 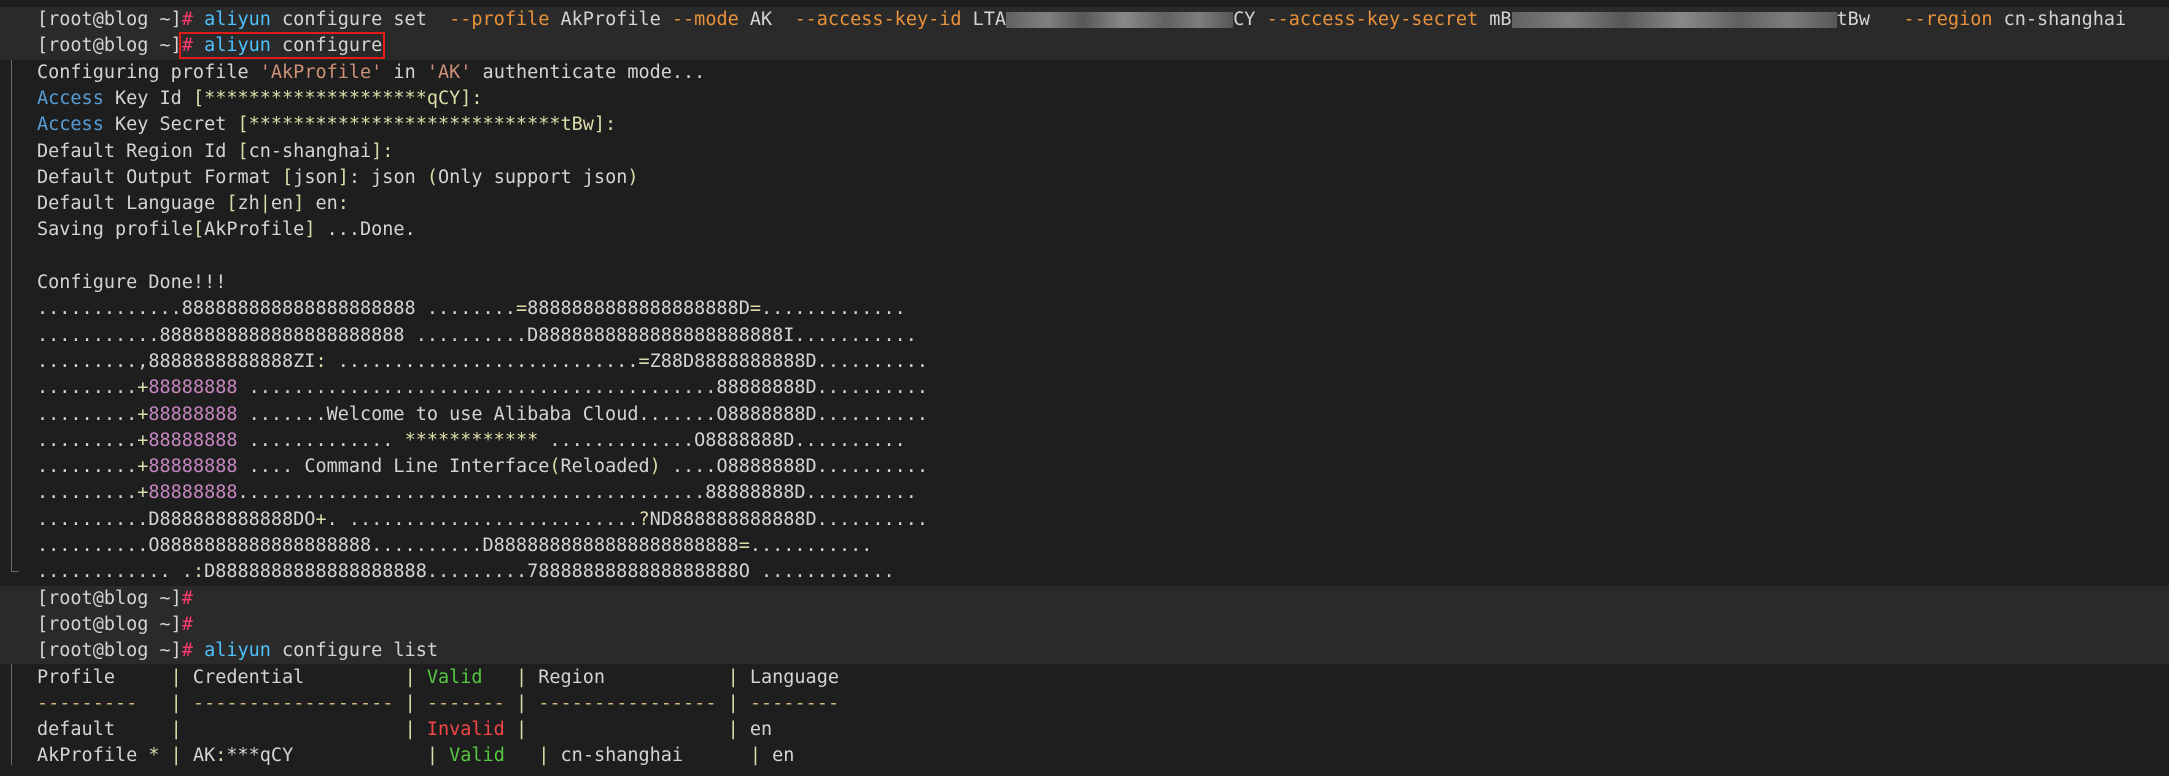 What do you see at coordinates (449, 72) in the screenshot?
I see `quoted-mode: 'AK'` at bounding box center [449, 72].